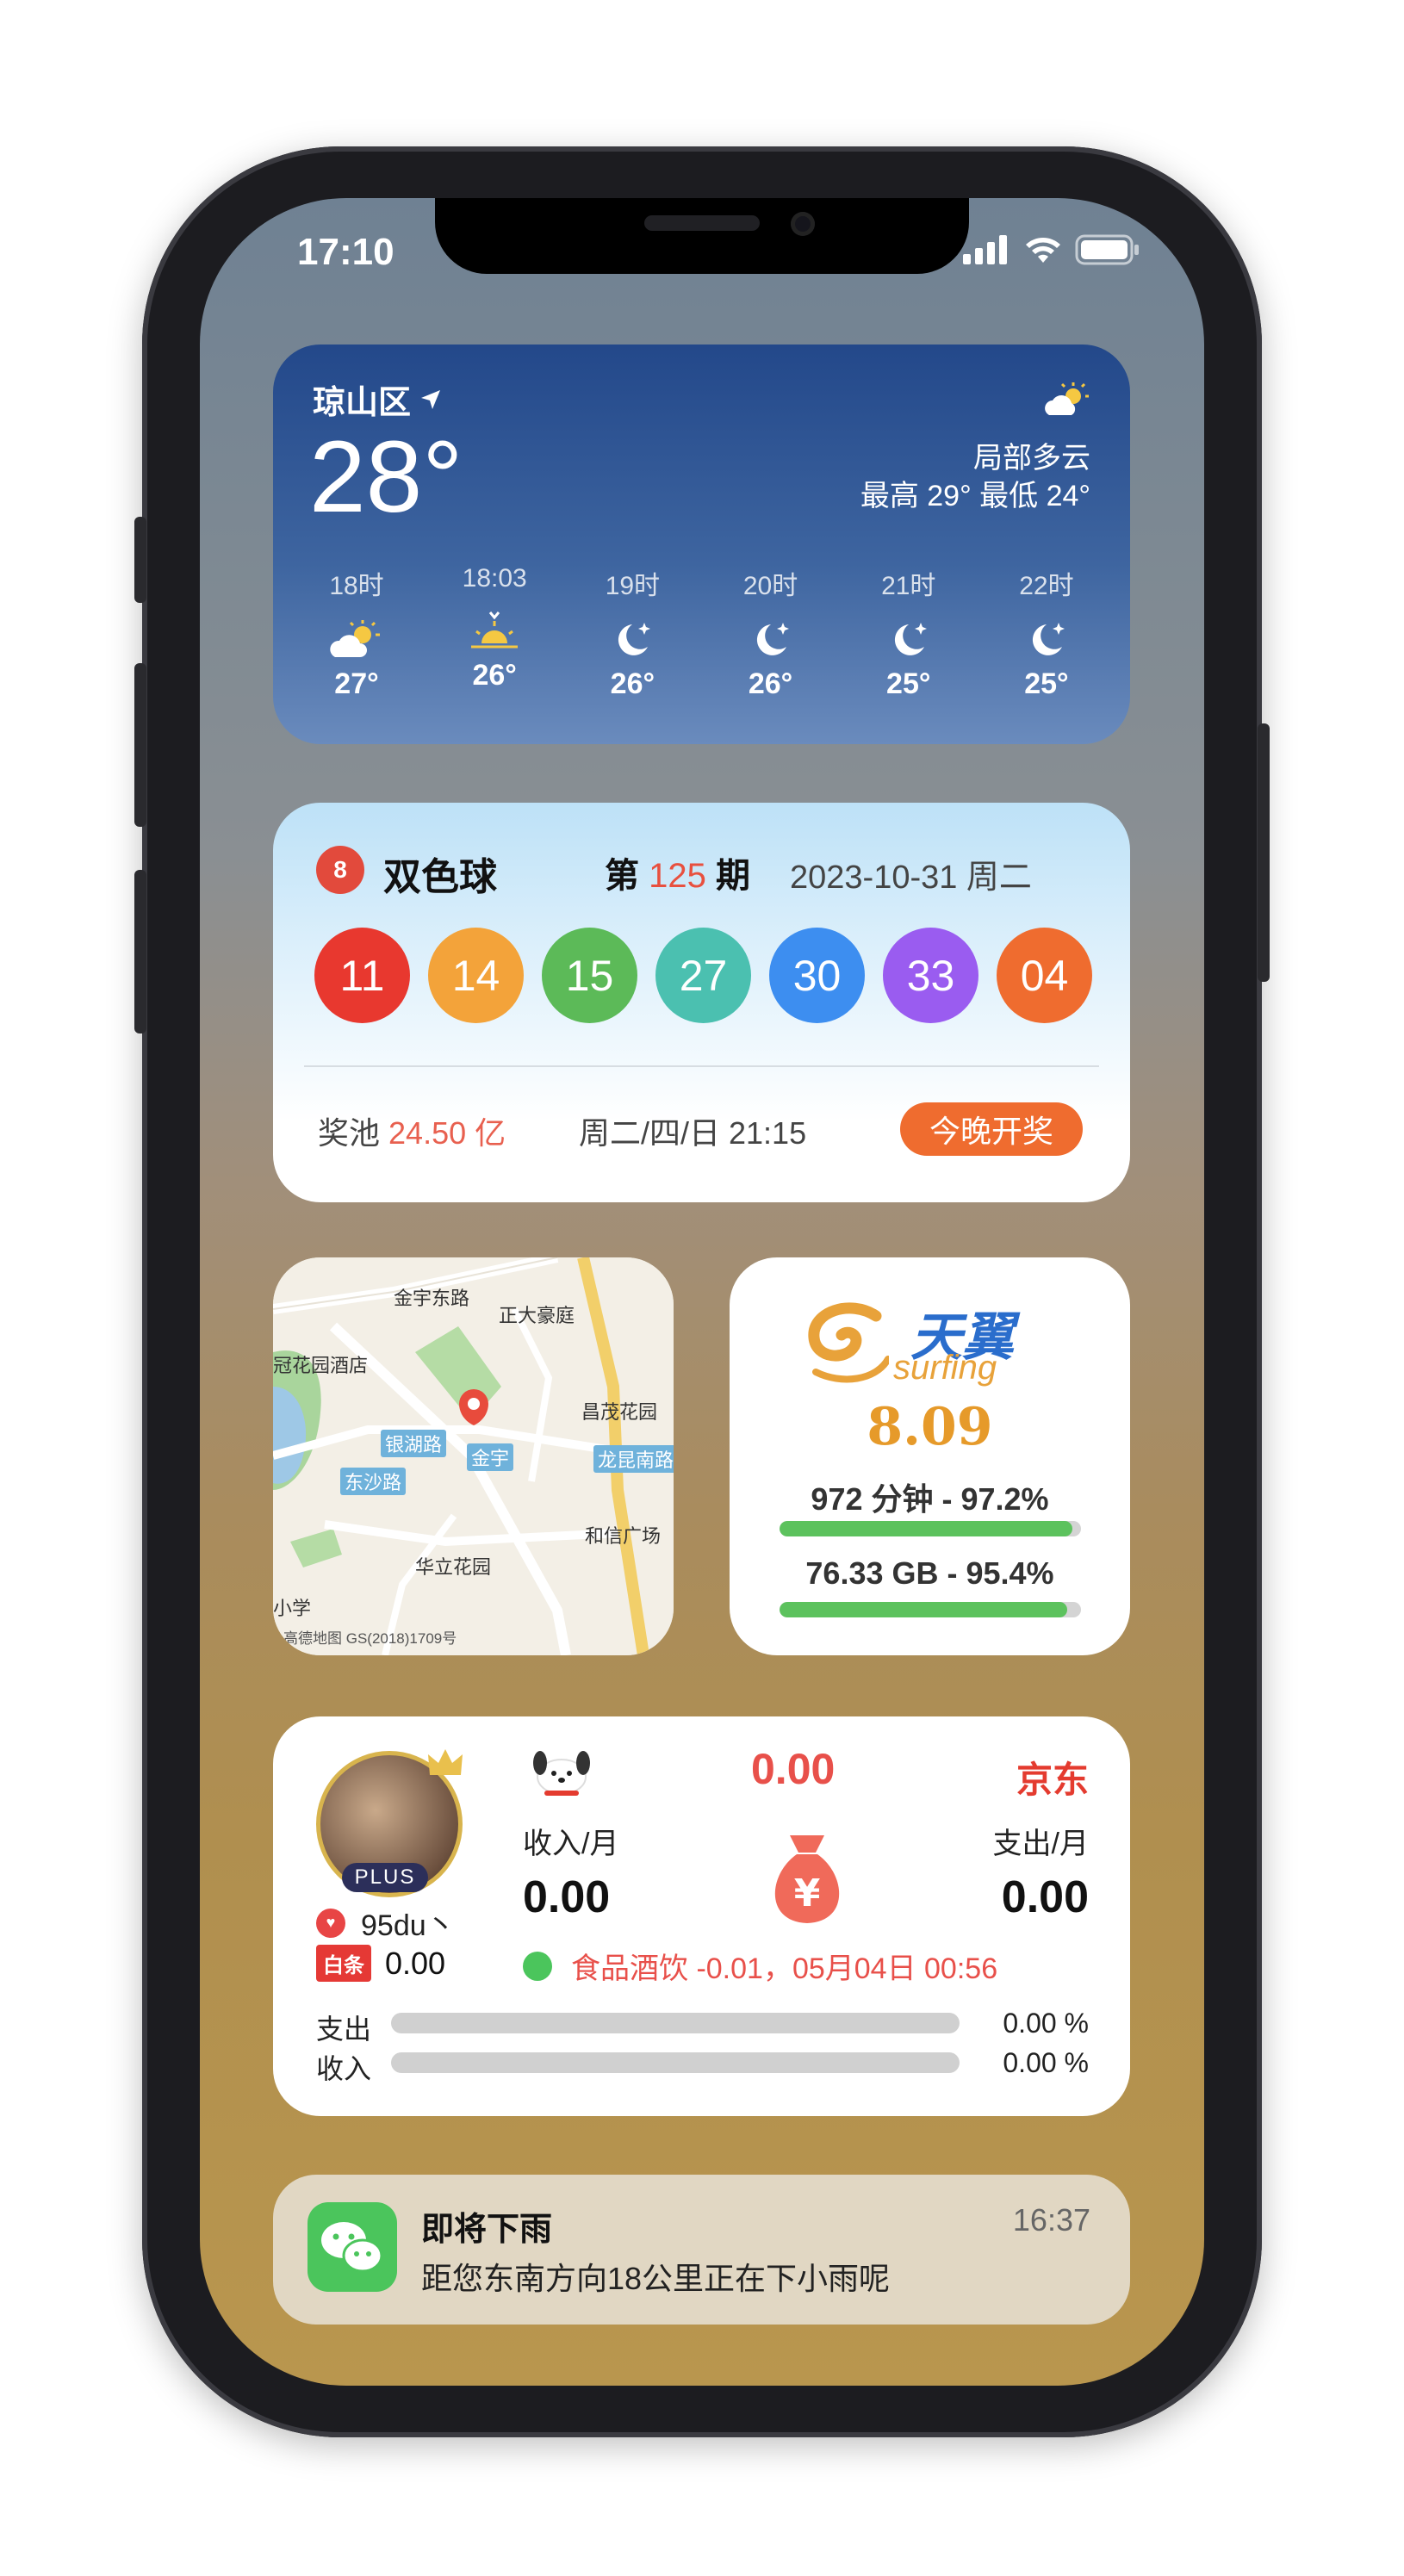  I want to click on hourly-item: 22时 25°, so click(1046, 632).